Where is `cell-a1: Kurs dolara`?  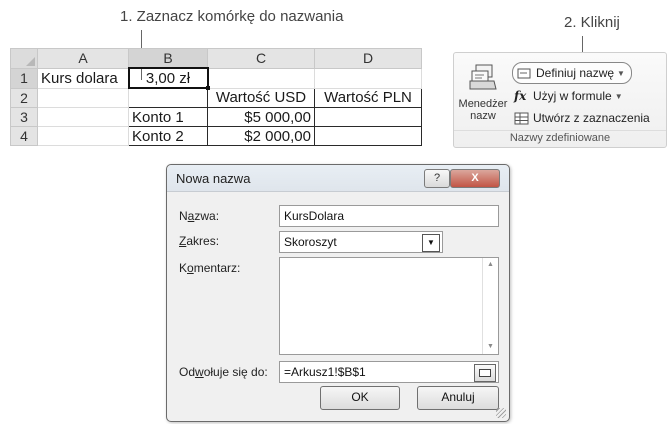 cell-a1: Kurs dolara is located at coordinates (83, 78).